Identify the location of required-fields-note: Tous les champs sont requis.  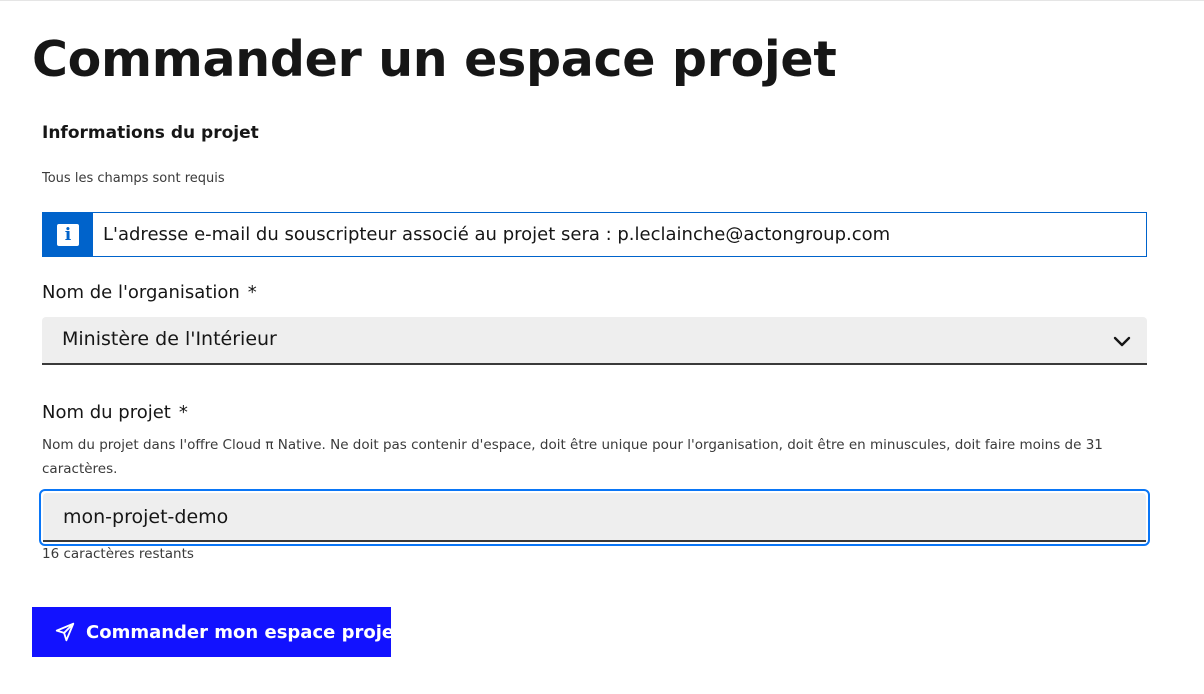
(133, 178).